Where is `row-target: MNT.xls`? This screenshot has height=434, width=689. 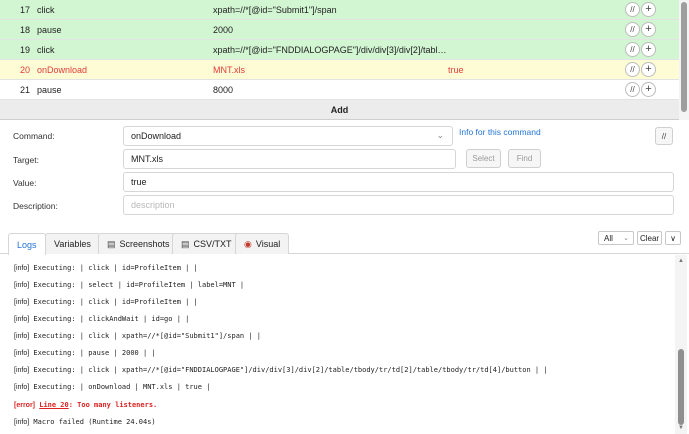 row-target: MNT.xls is located at coordinates (229, 69).